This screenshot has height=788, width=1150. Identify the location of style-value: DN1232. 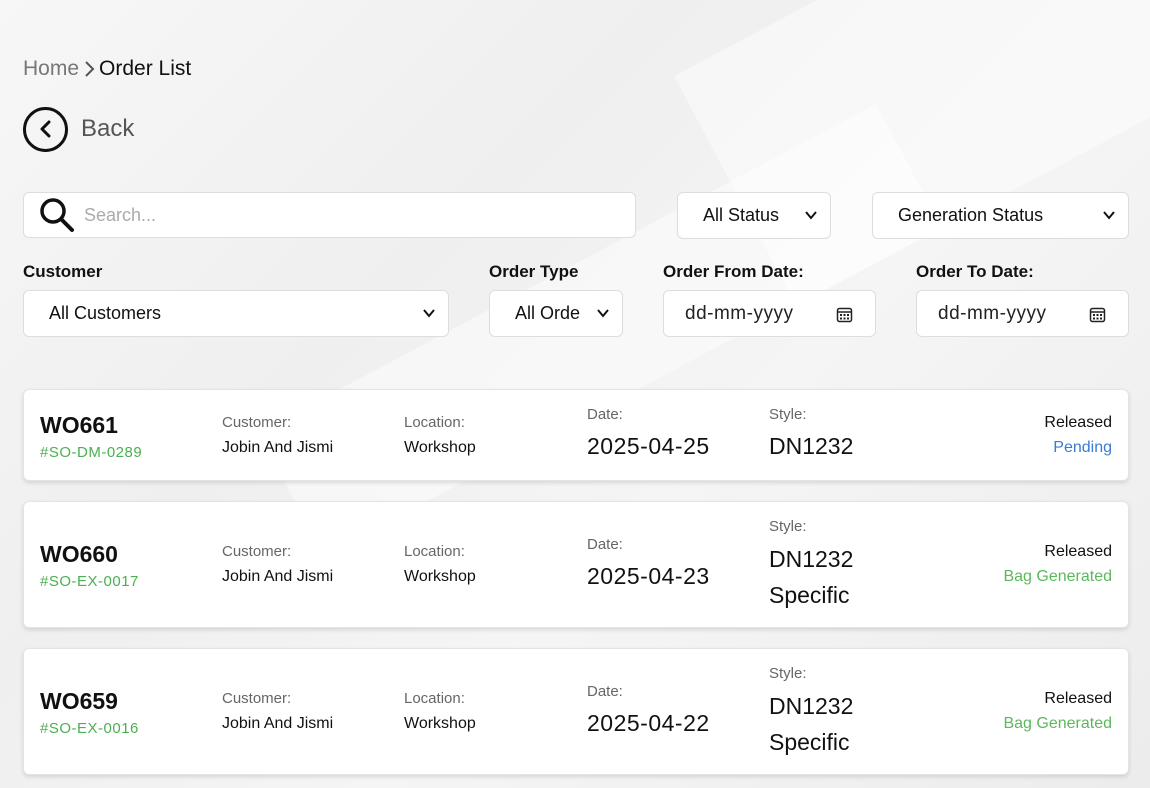
(811, 446).